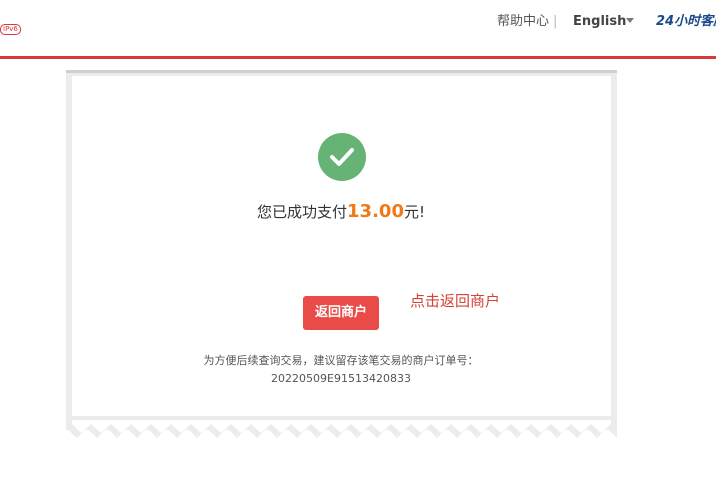 The image size is (716, 500). Describe the element at coordinates (10, 29) in the screenshot. I see `ipv6-badge: IPv6` at that location.